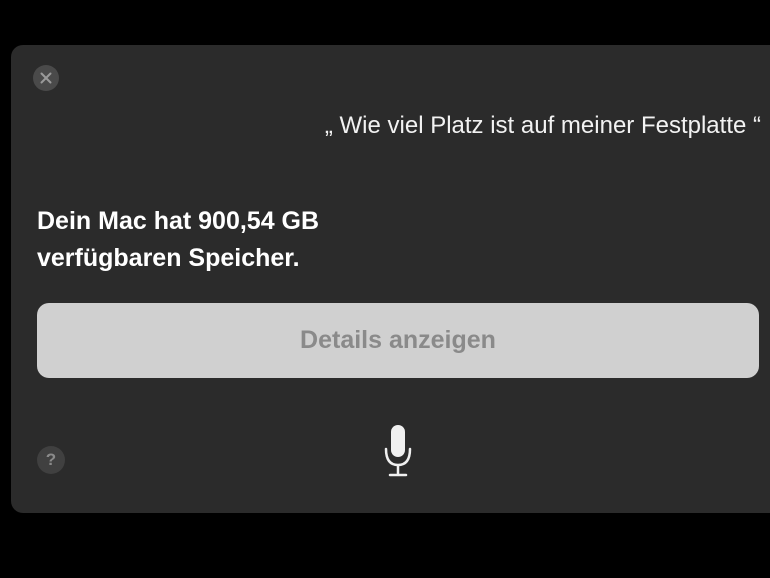 This screenshot has width=770, height=578. I want to click on microphone-button, so click(398, 453).